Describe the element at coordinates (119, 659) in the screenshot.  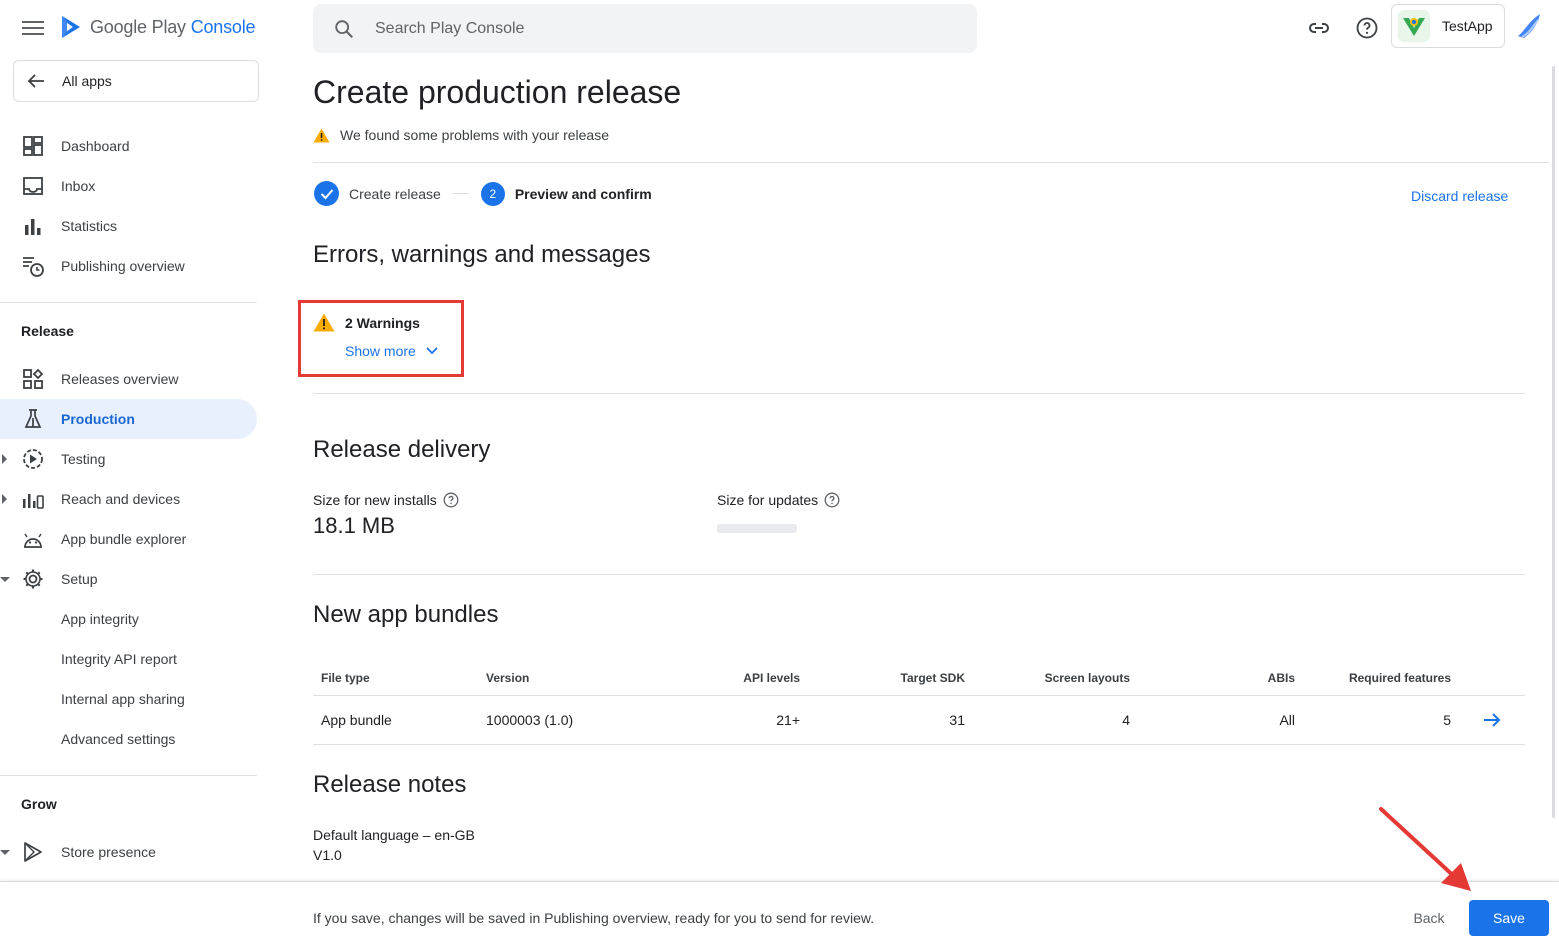
I see `sidebar-item-label: Integrity API report` at that location.